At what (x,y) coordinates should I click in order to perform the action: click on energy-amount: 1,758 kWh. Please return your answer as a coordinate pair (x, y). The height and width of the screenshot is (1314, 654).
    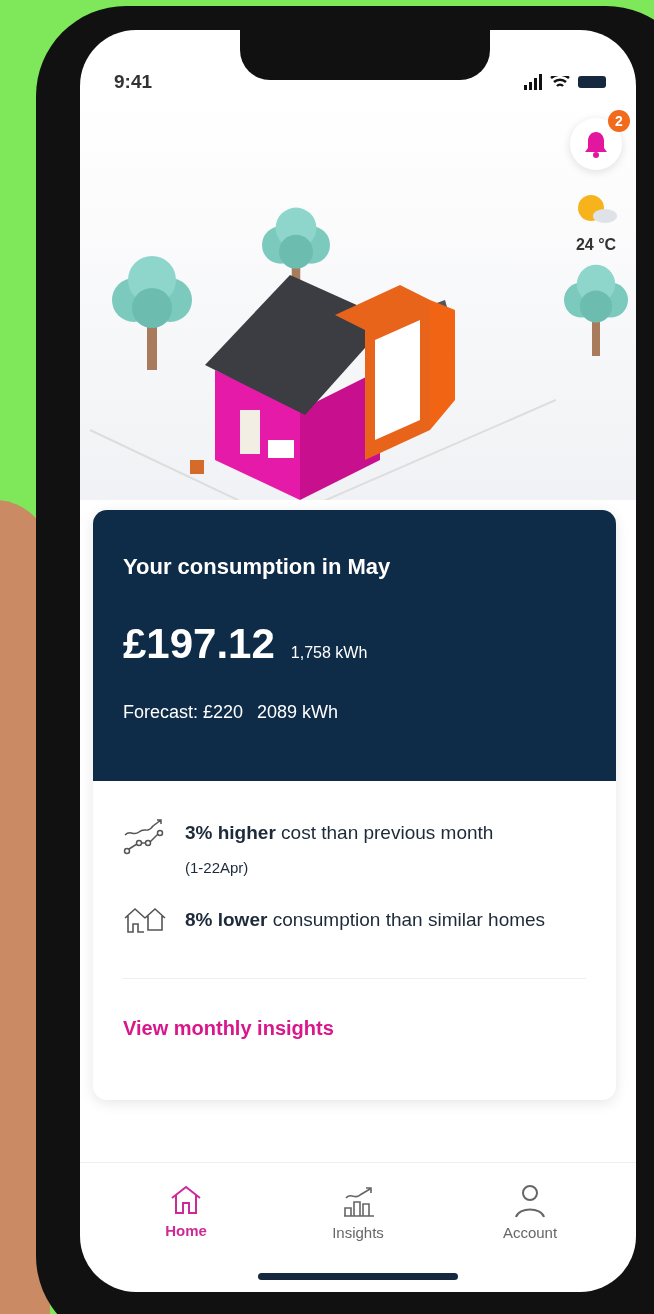
    Looking at the image, I should click on (329, 653).